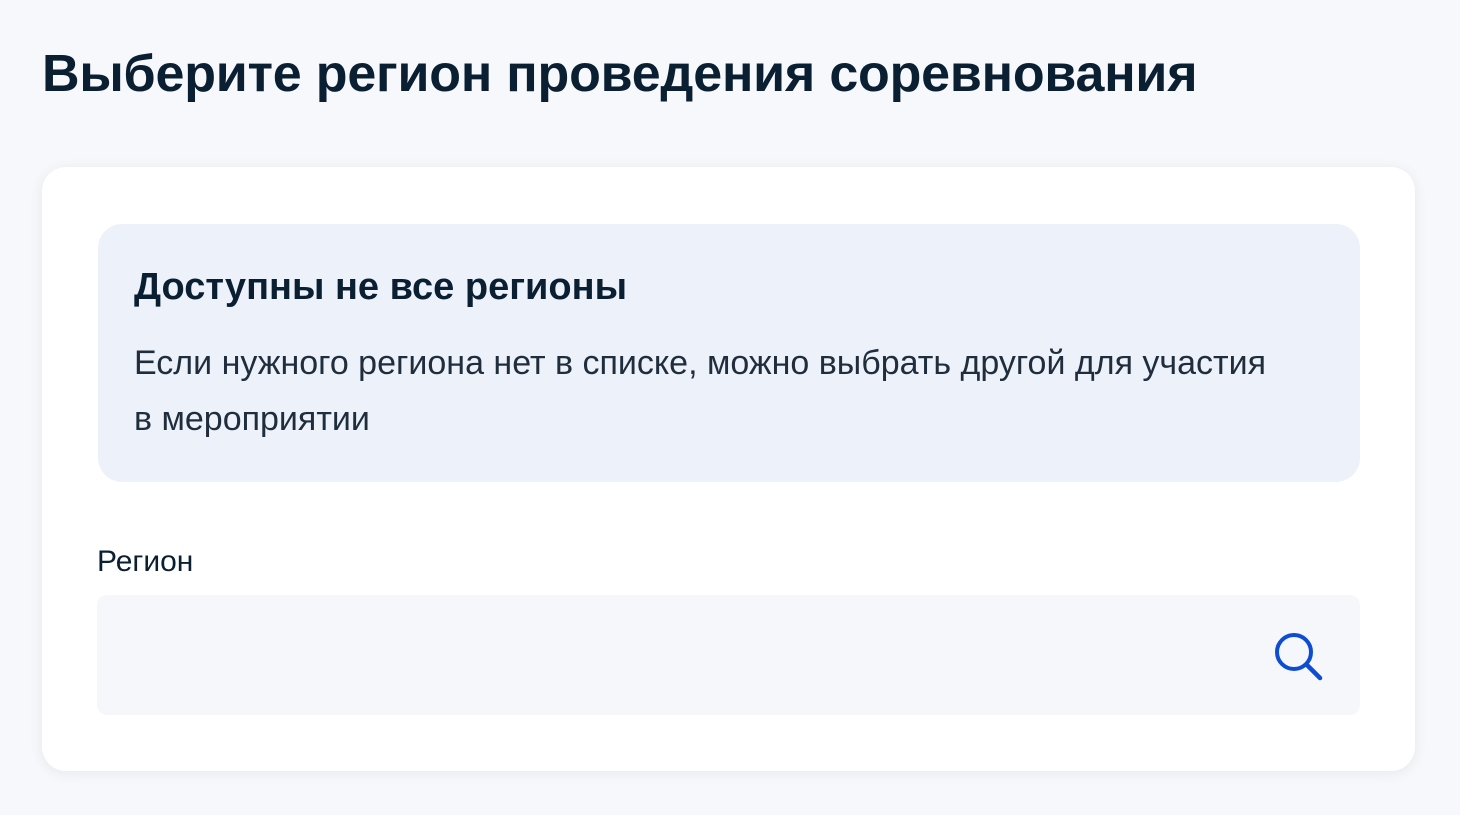 The width and height of the screenshot is (1460, 815). Describe the element at coordinates (1298, 656) in the screenshot. I see `search-icon` at that location.